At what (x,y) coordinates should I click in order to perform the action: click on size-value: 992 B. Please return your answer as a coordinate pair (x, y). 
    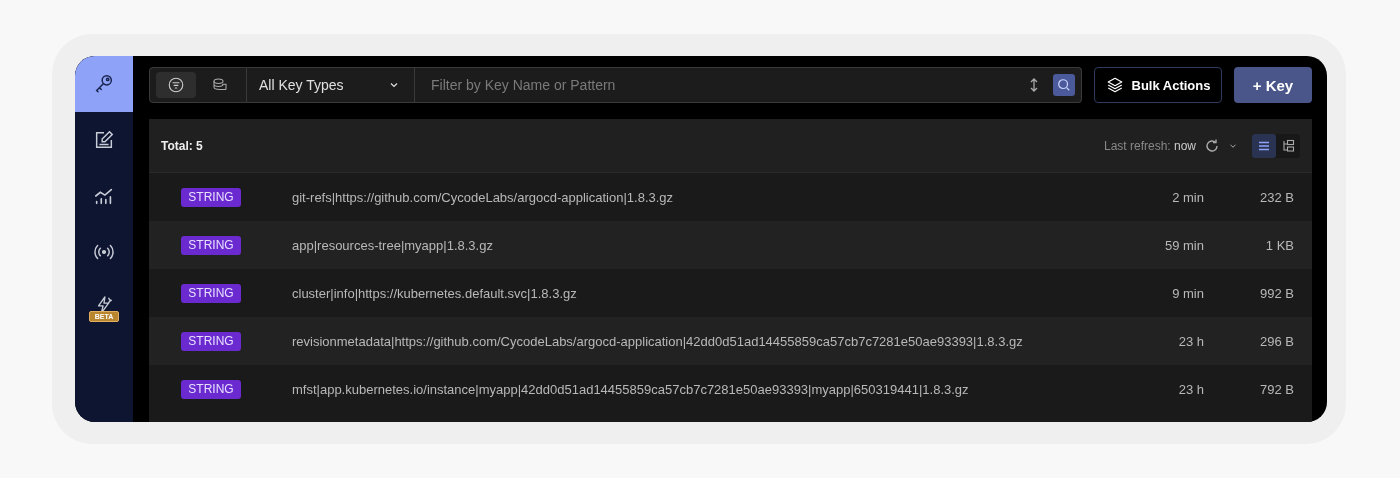
    Looking at the image, I should click on (1276, 293).